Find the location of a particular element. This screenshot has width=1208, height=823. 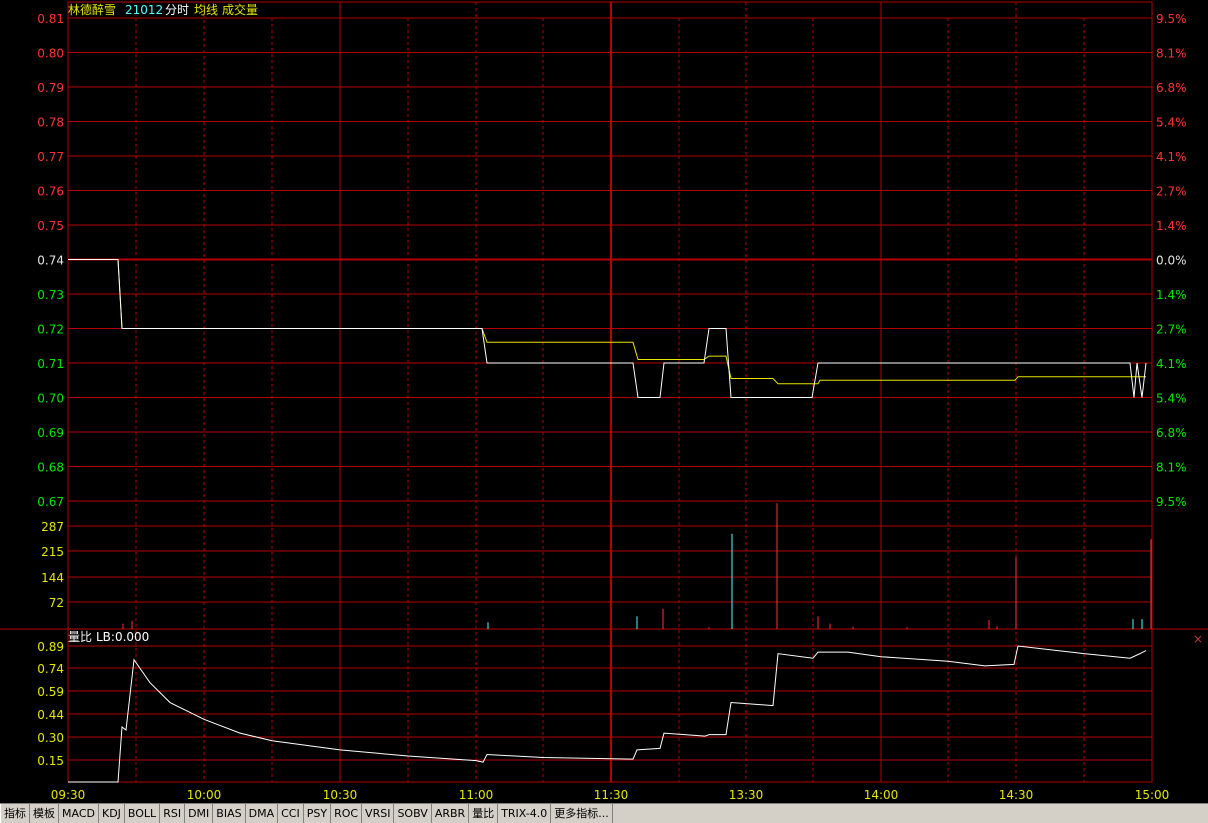

ratio-tick-label: 0.15 is located at coordinates (50, 761).